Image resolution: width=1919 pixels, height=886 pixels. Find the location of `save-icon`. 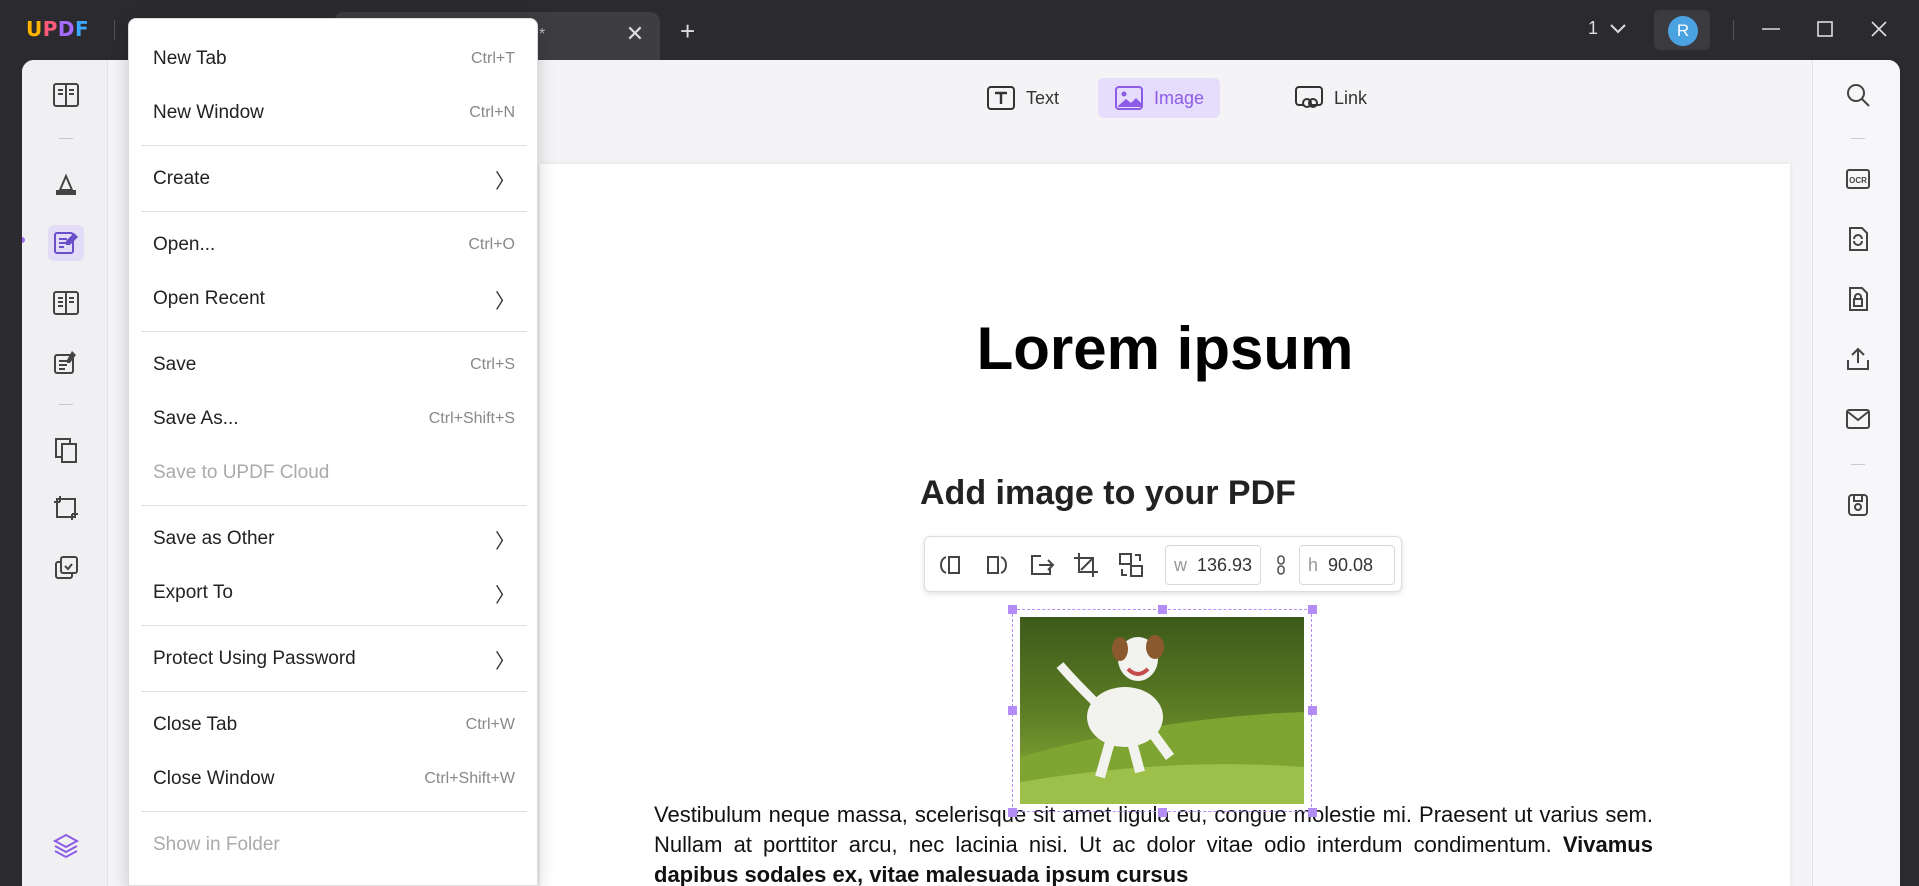

save-icon is located at coordinates (1858, 505).